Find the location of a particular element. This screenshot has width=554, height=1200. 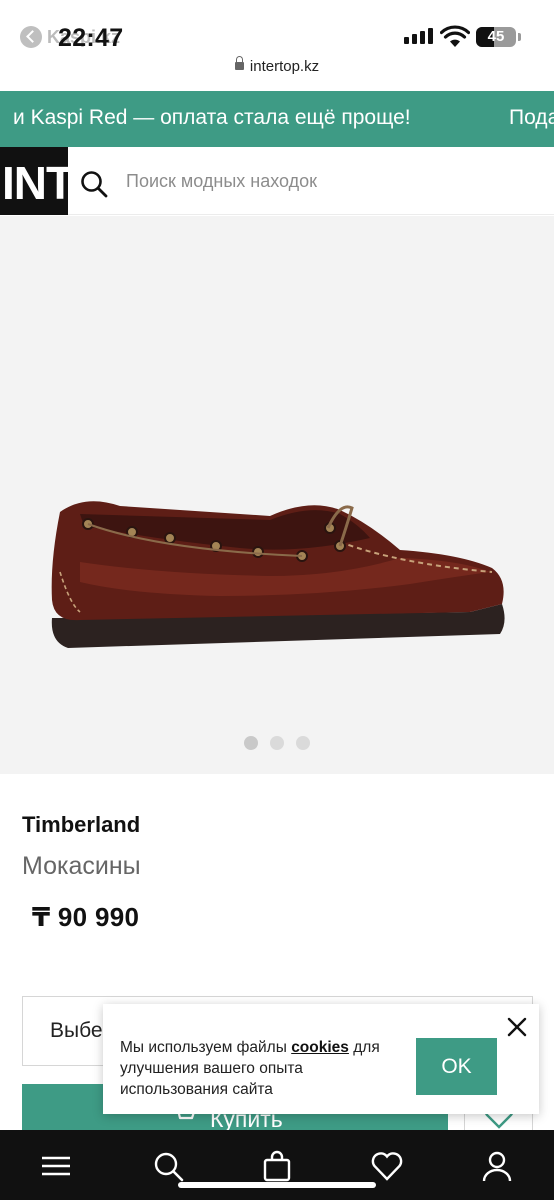

home-indicator is located at coordinates (277, 1185).